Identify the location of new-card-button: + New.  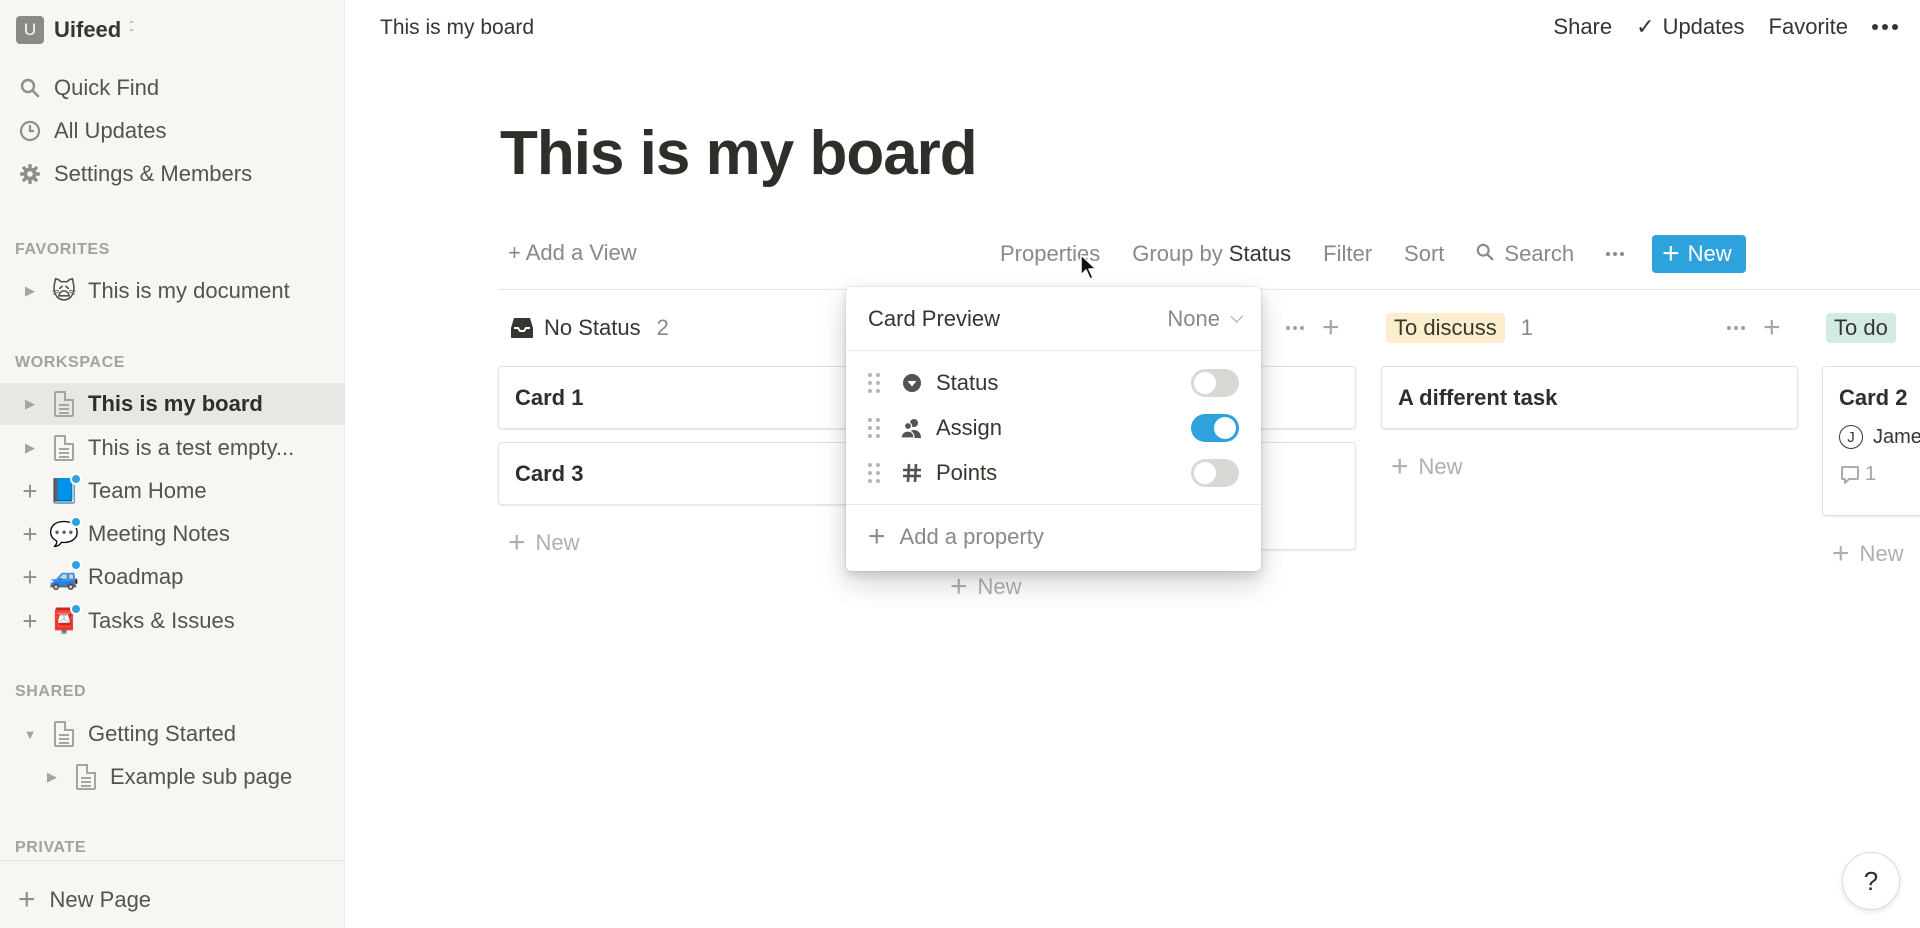
(1699, 254).